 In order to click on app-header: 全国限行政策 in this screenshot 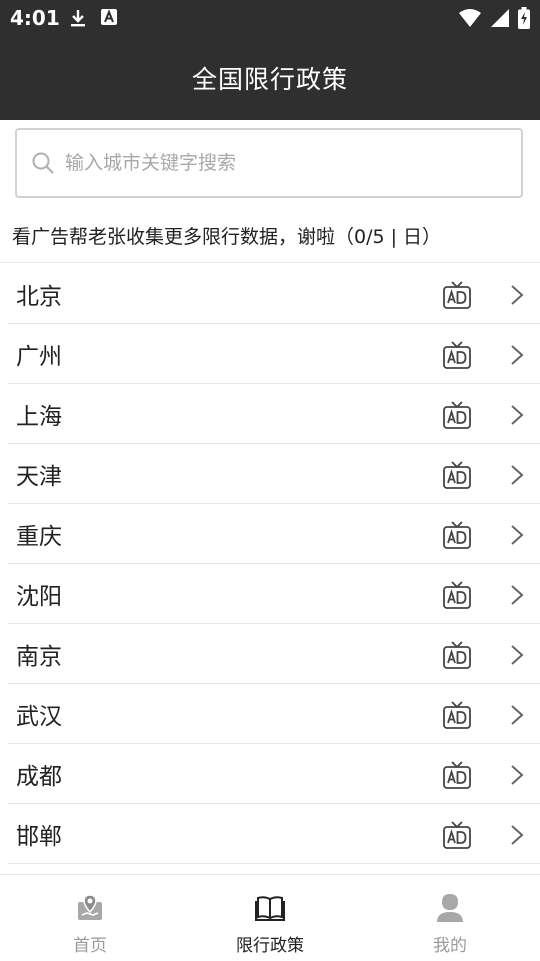, I will do `click(270, 78)`.